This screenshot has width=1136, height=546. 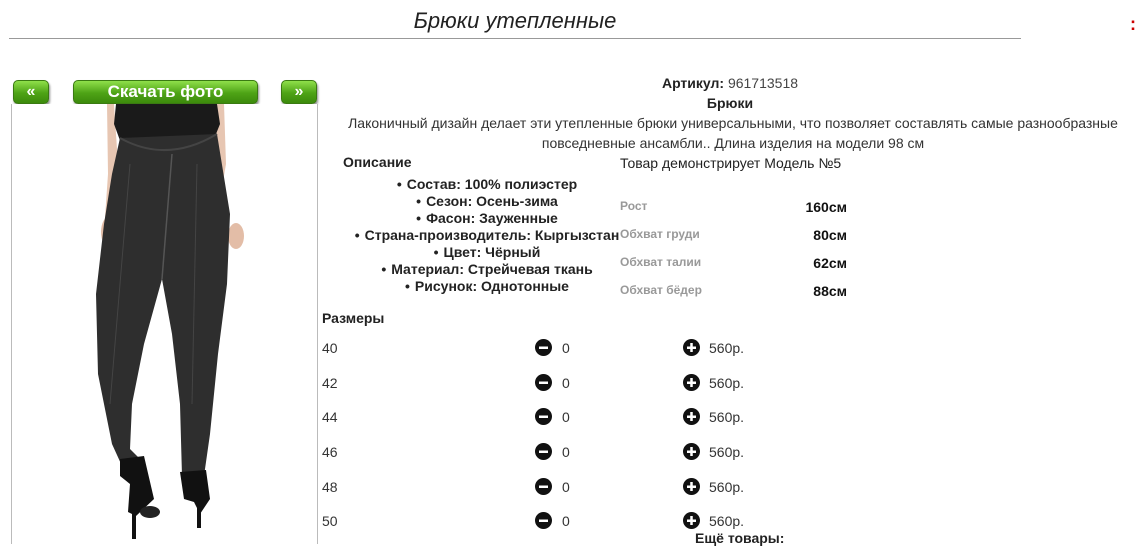 I want to click on size-label: 44, so click(x=330, y=417).